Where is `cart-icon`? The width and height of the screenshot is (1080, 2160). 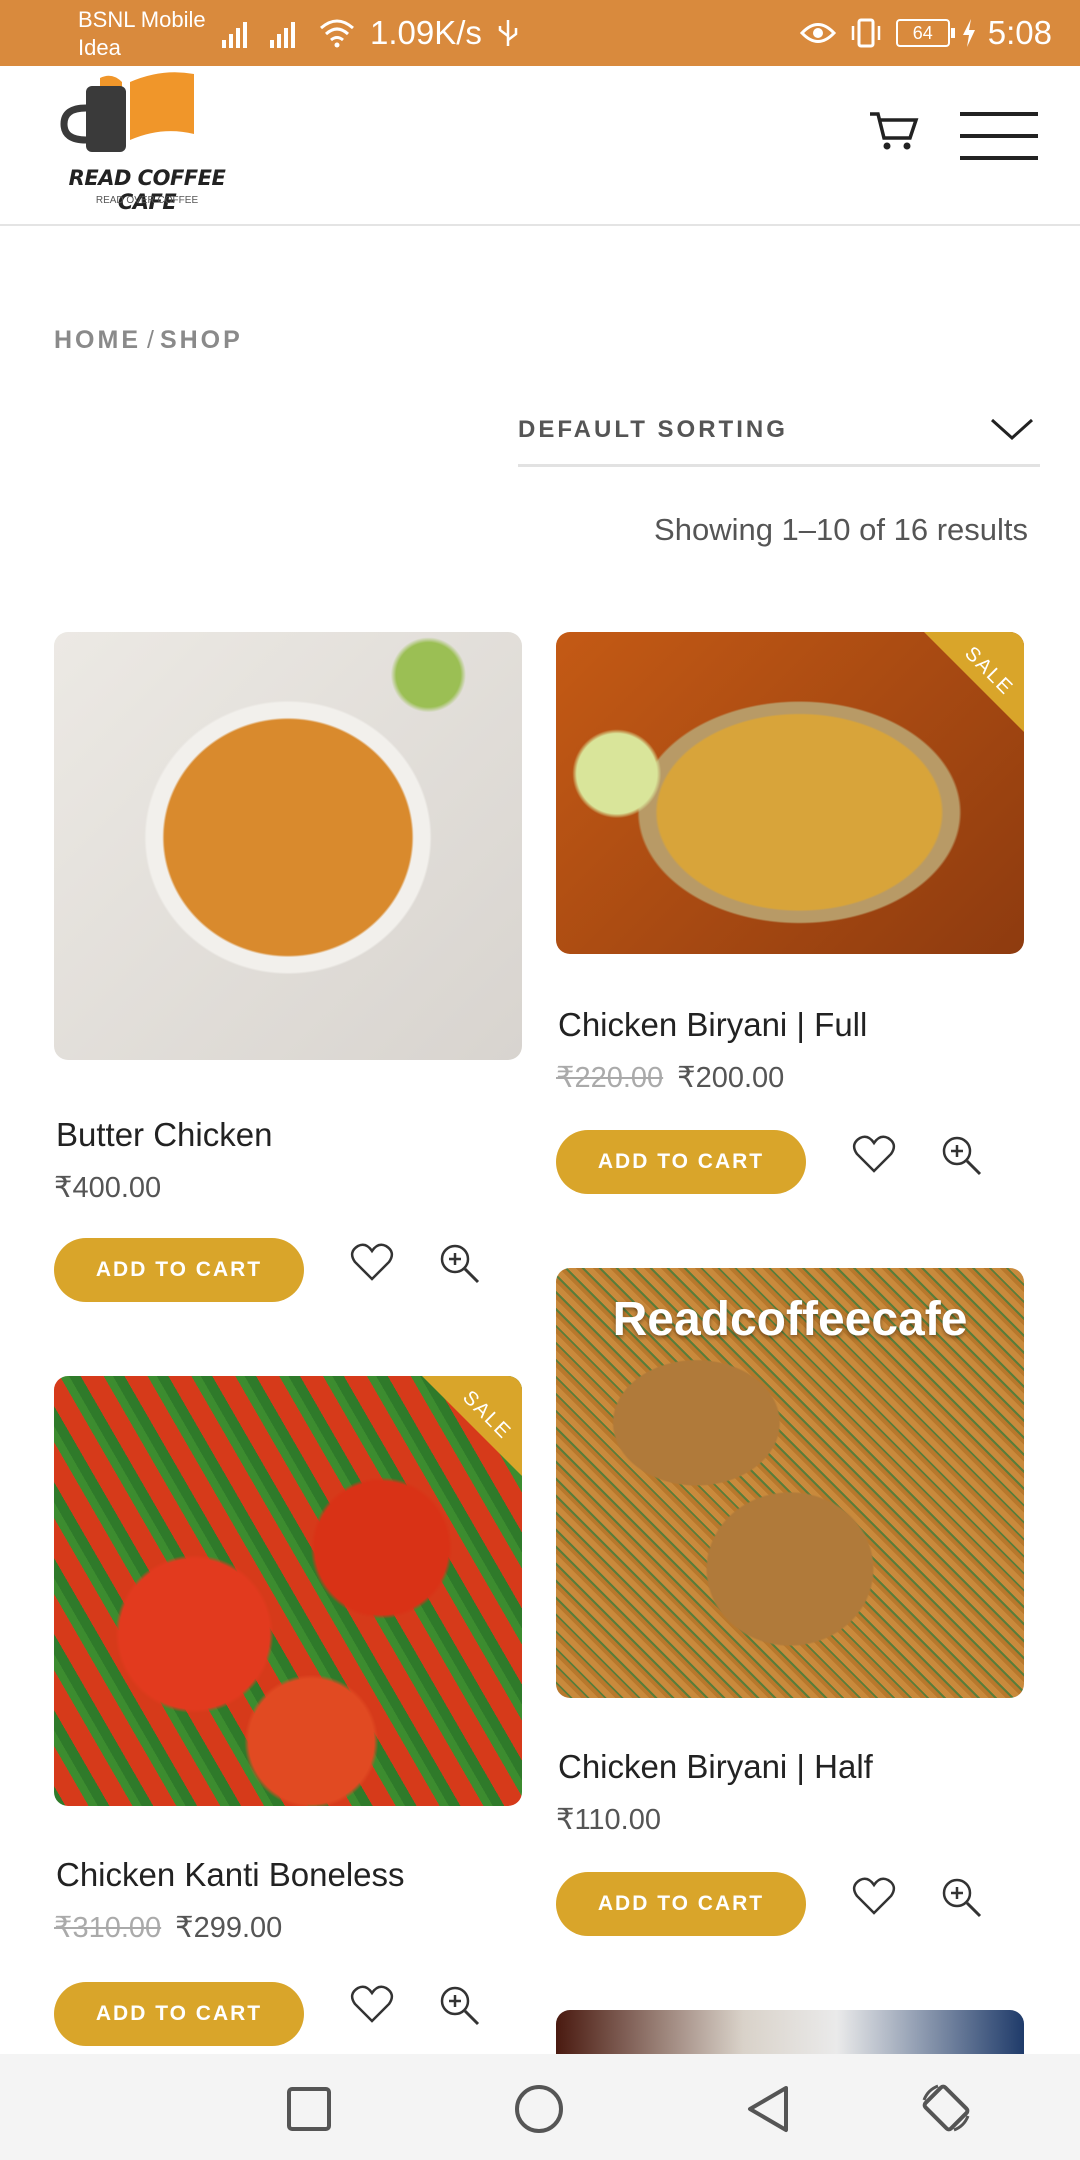
cart-icon is located at coordinates (894, 131).